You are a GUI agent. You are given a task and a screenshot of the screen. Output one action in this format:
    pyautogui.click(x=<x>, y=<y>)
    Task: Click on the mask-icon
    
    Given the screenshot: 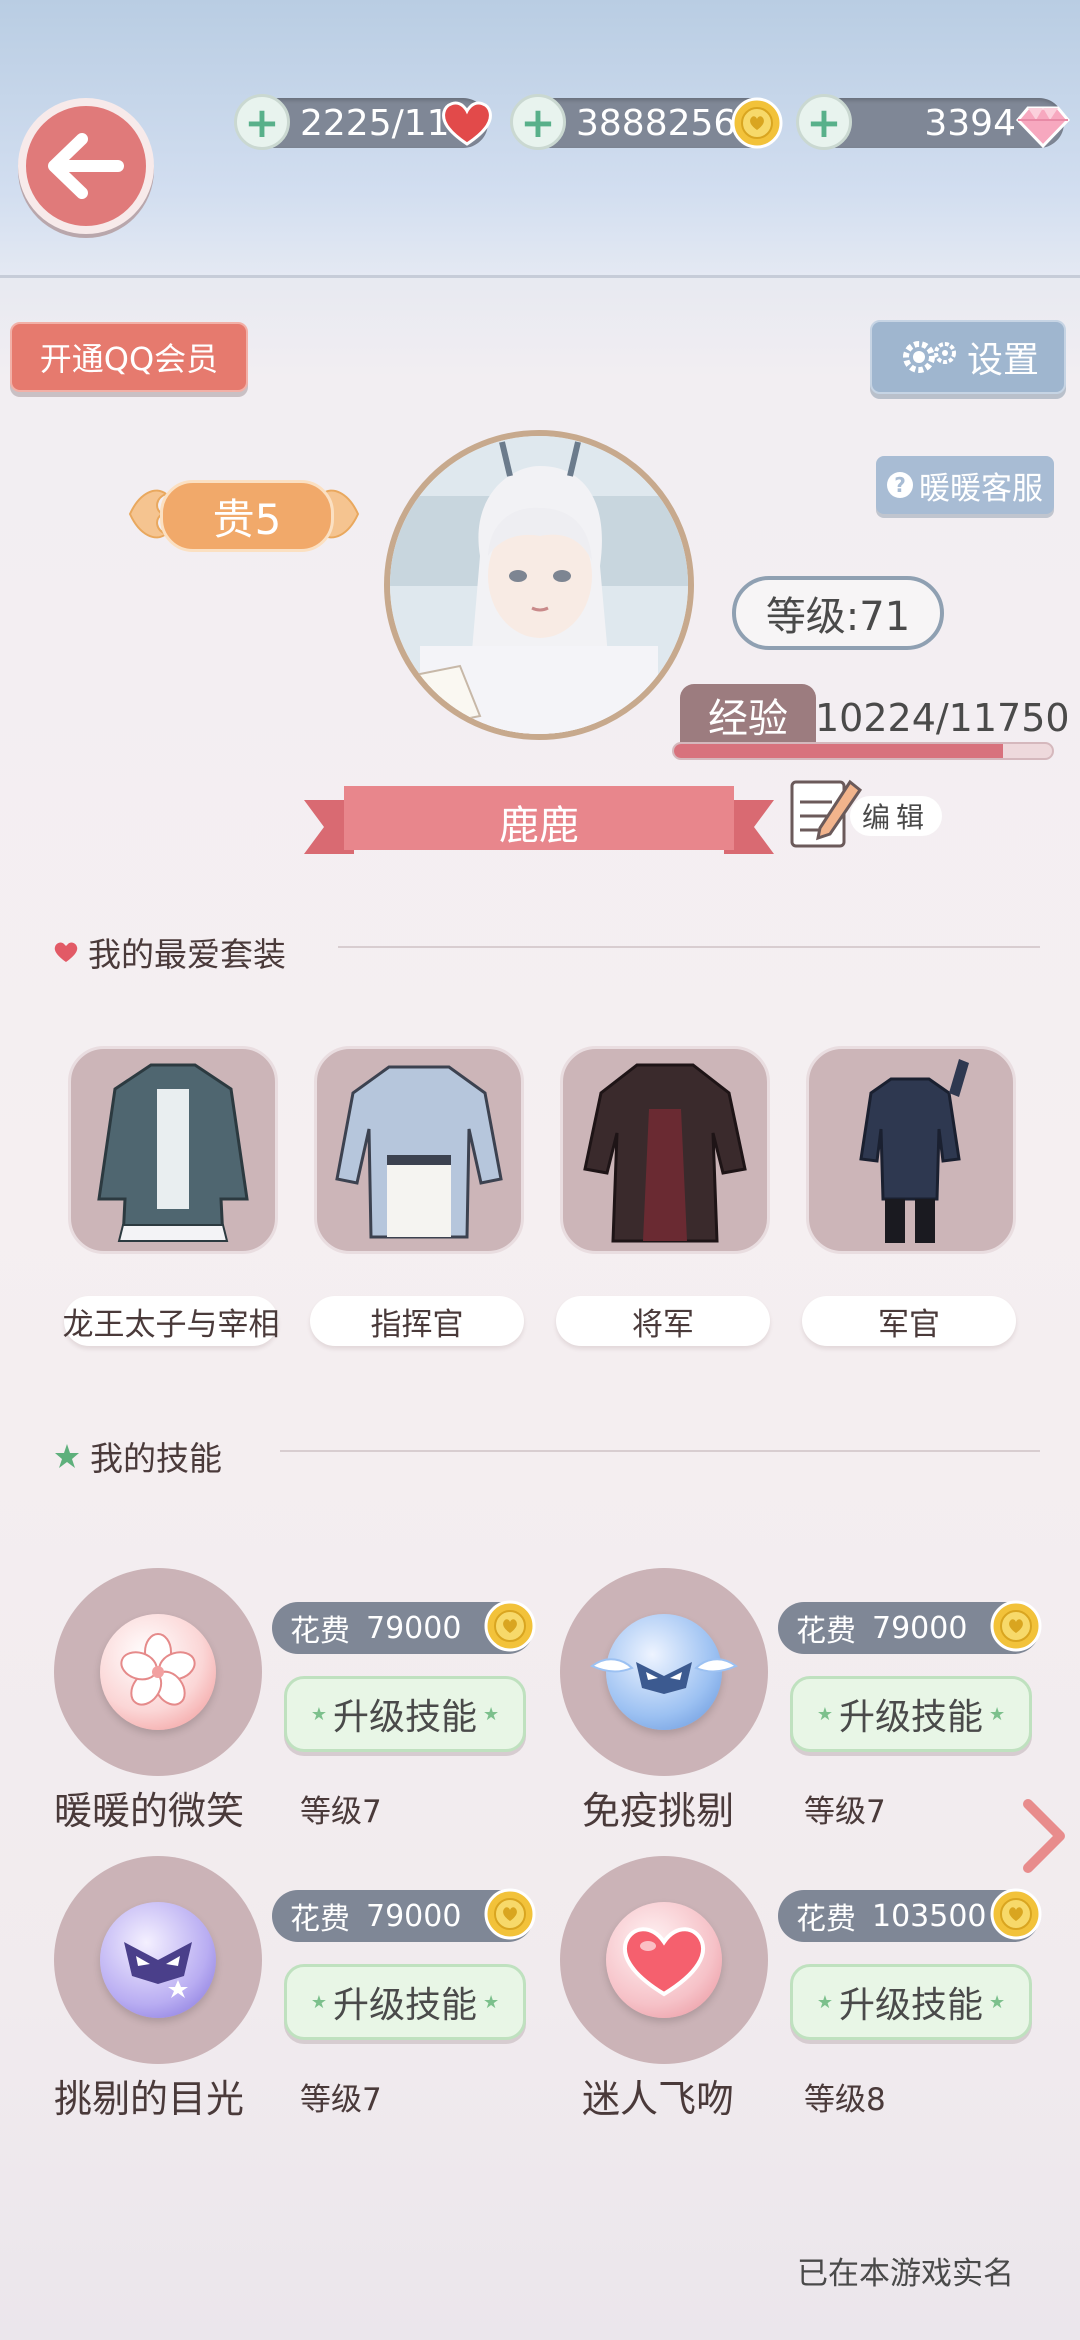 What is the action you would take?
    pyautogui.click(x=158, y=1970)
    